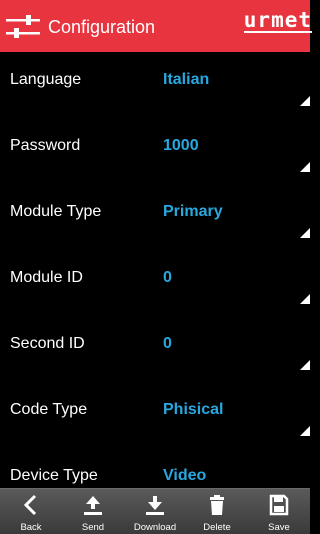  Describe the element at coordinates (49, 409) in the screenshot. I see `setting-label: Code Type` at that location.